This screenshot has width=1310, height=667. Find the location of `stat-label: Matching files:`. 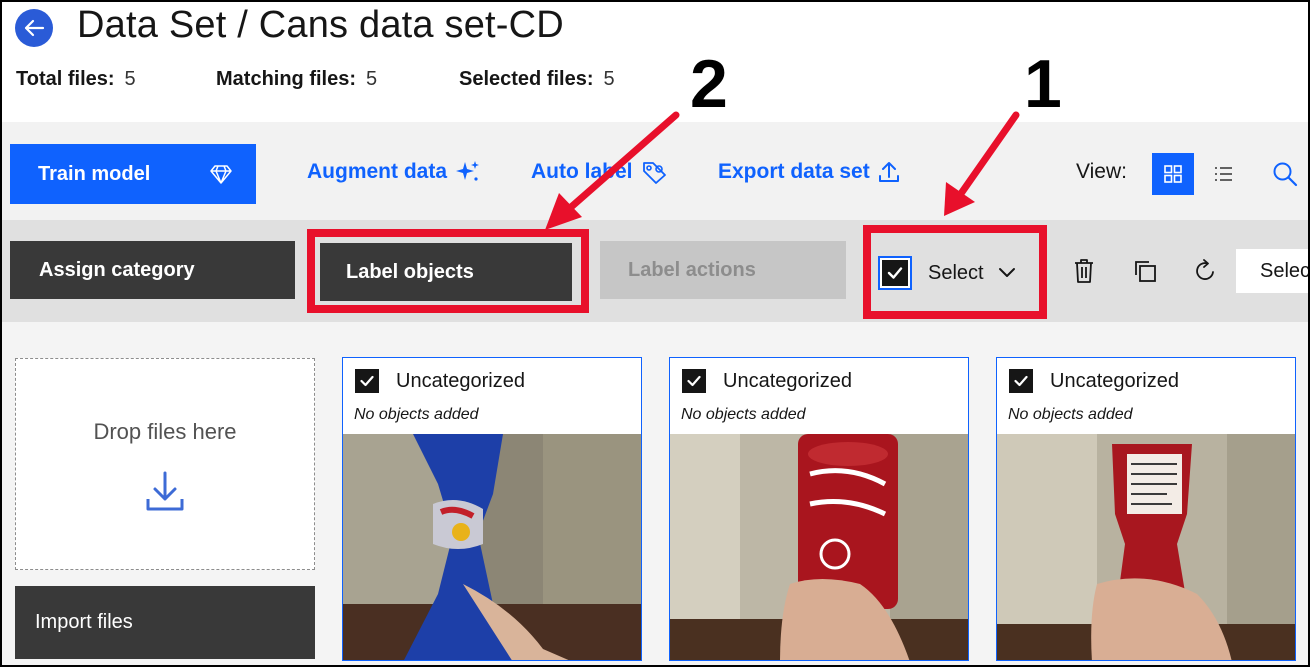

stat-label: Matching files: is located at coordinates (286, 79).